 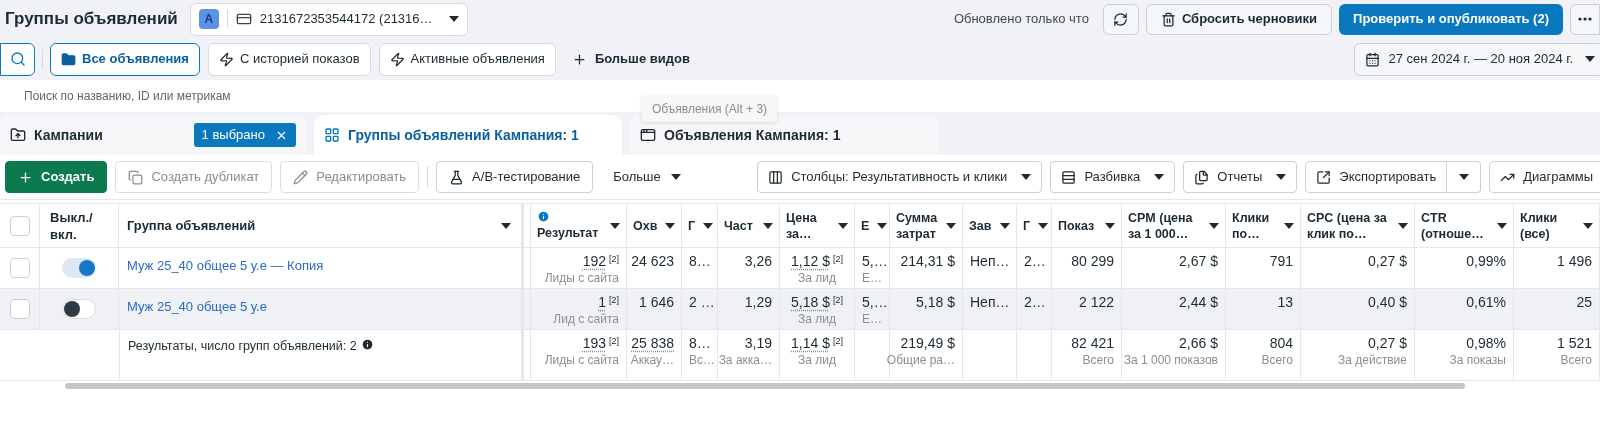 What do you see at coordinates (1168, 19) in the screenshot?
I see `trash-icon` at bounding box center [1168, 19].